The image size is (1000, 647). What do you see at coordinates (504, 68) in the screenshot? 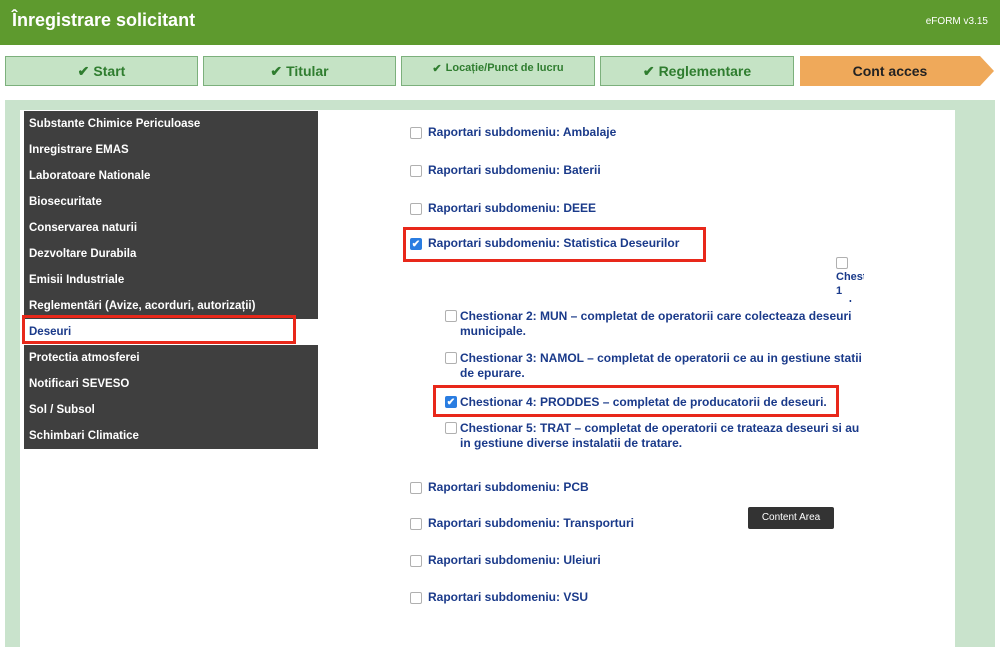
I see `step-label: Locație/Punct de lucru` at bounding box center [504, 68].